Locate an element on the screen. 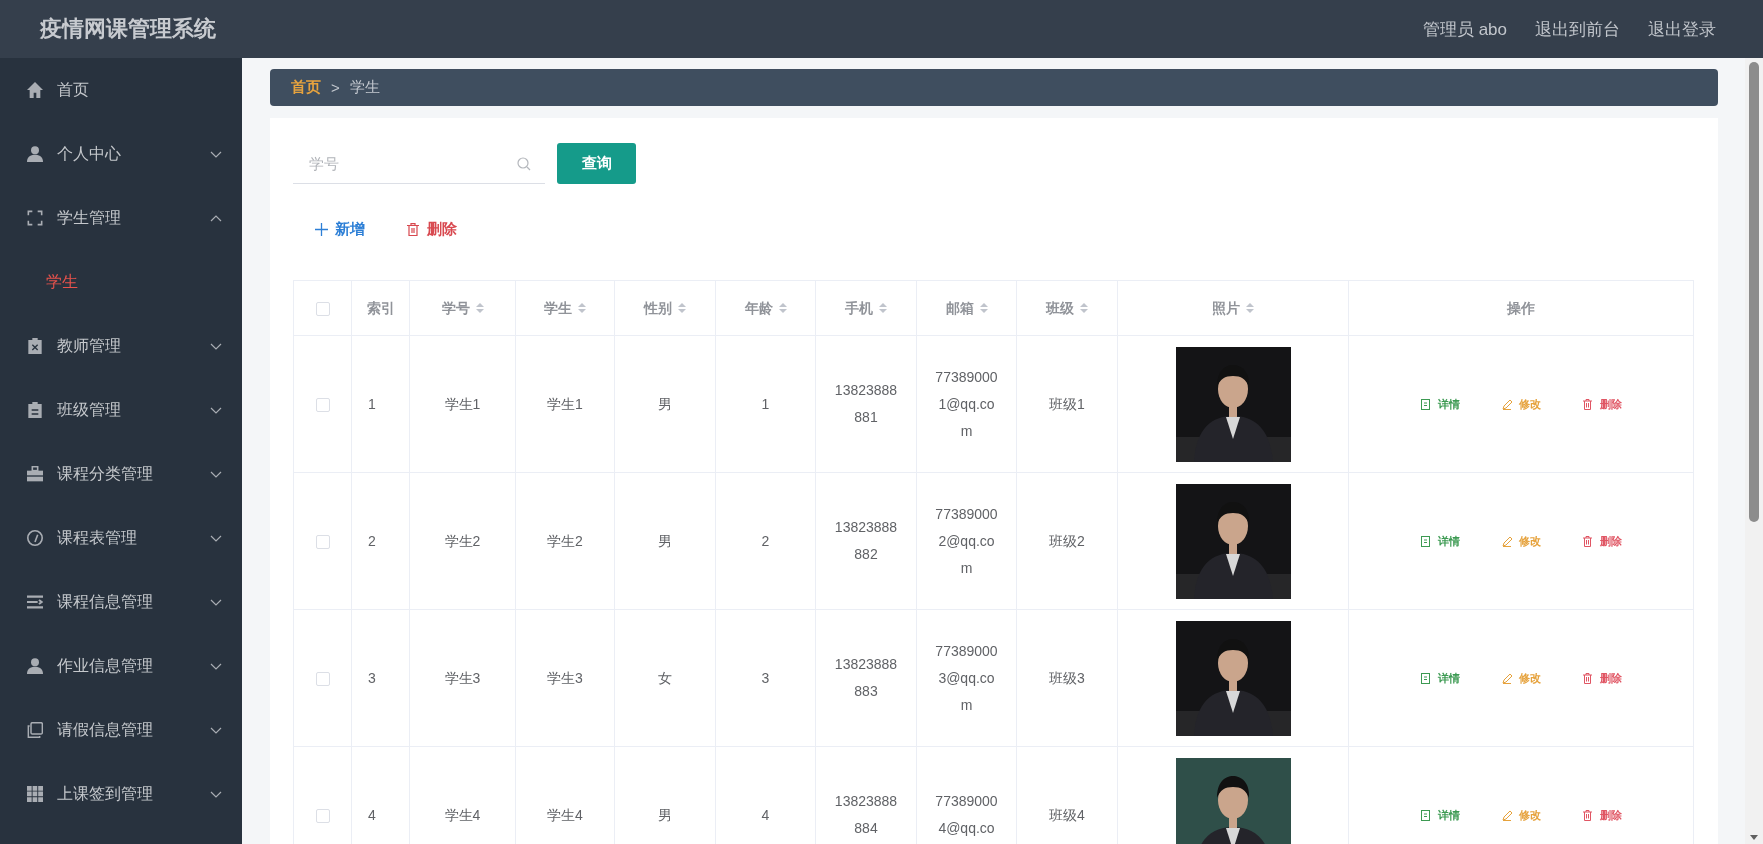 The width and height of the screenshot is (1763, 844). scrollbar-thumb is located at coordinates (1754, 292).